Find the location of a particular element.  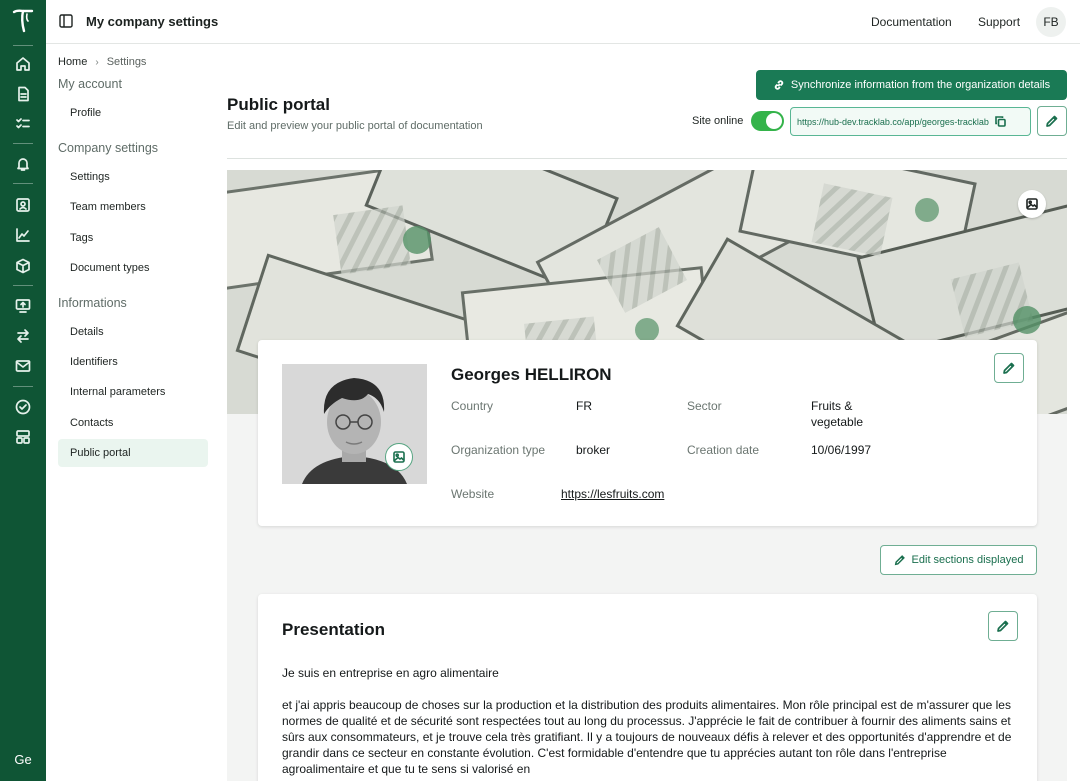

mail-icon is located at coordinates (23, 366).